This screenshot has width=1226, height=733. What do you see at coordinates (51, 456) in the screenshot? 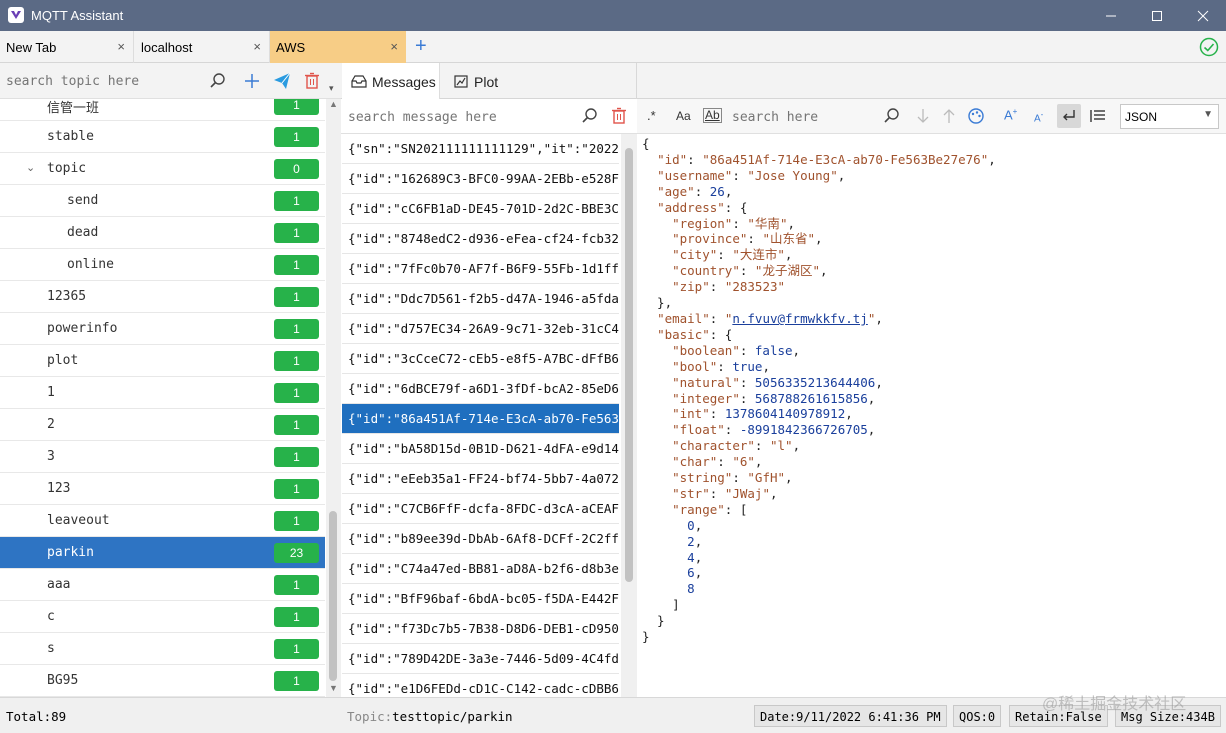
I see `topic-name: 3` at bounding box center [51, 456].